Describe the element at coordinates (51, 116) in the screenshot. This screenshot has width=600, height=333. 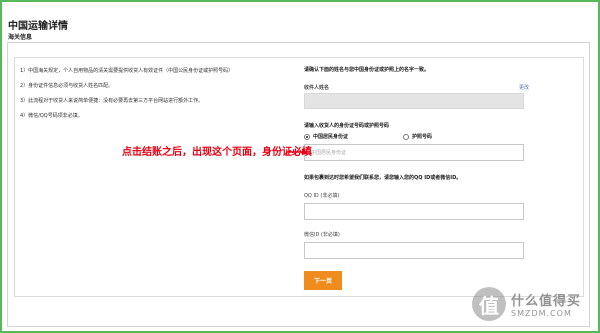
I see `note-item: 4）微信/QQ号码项非必填。` at that location.